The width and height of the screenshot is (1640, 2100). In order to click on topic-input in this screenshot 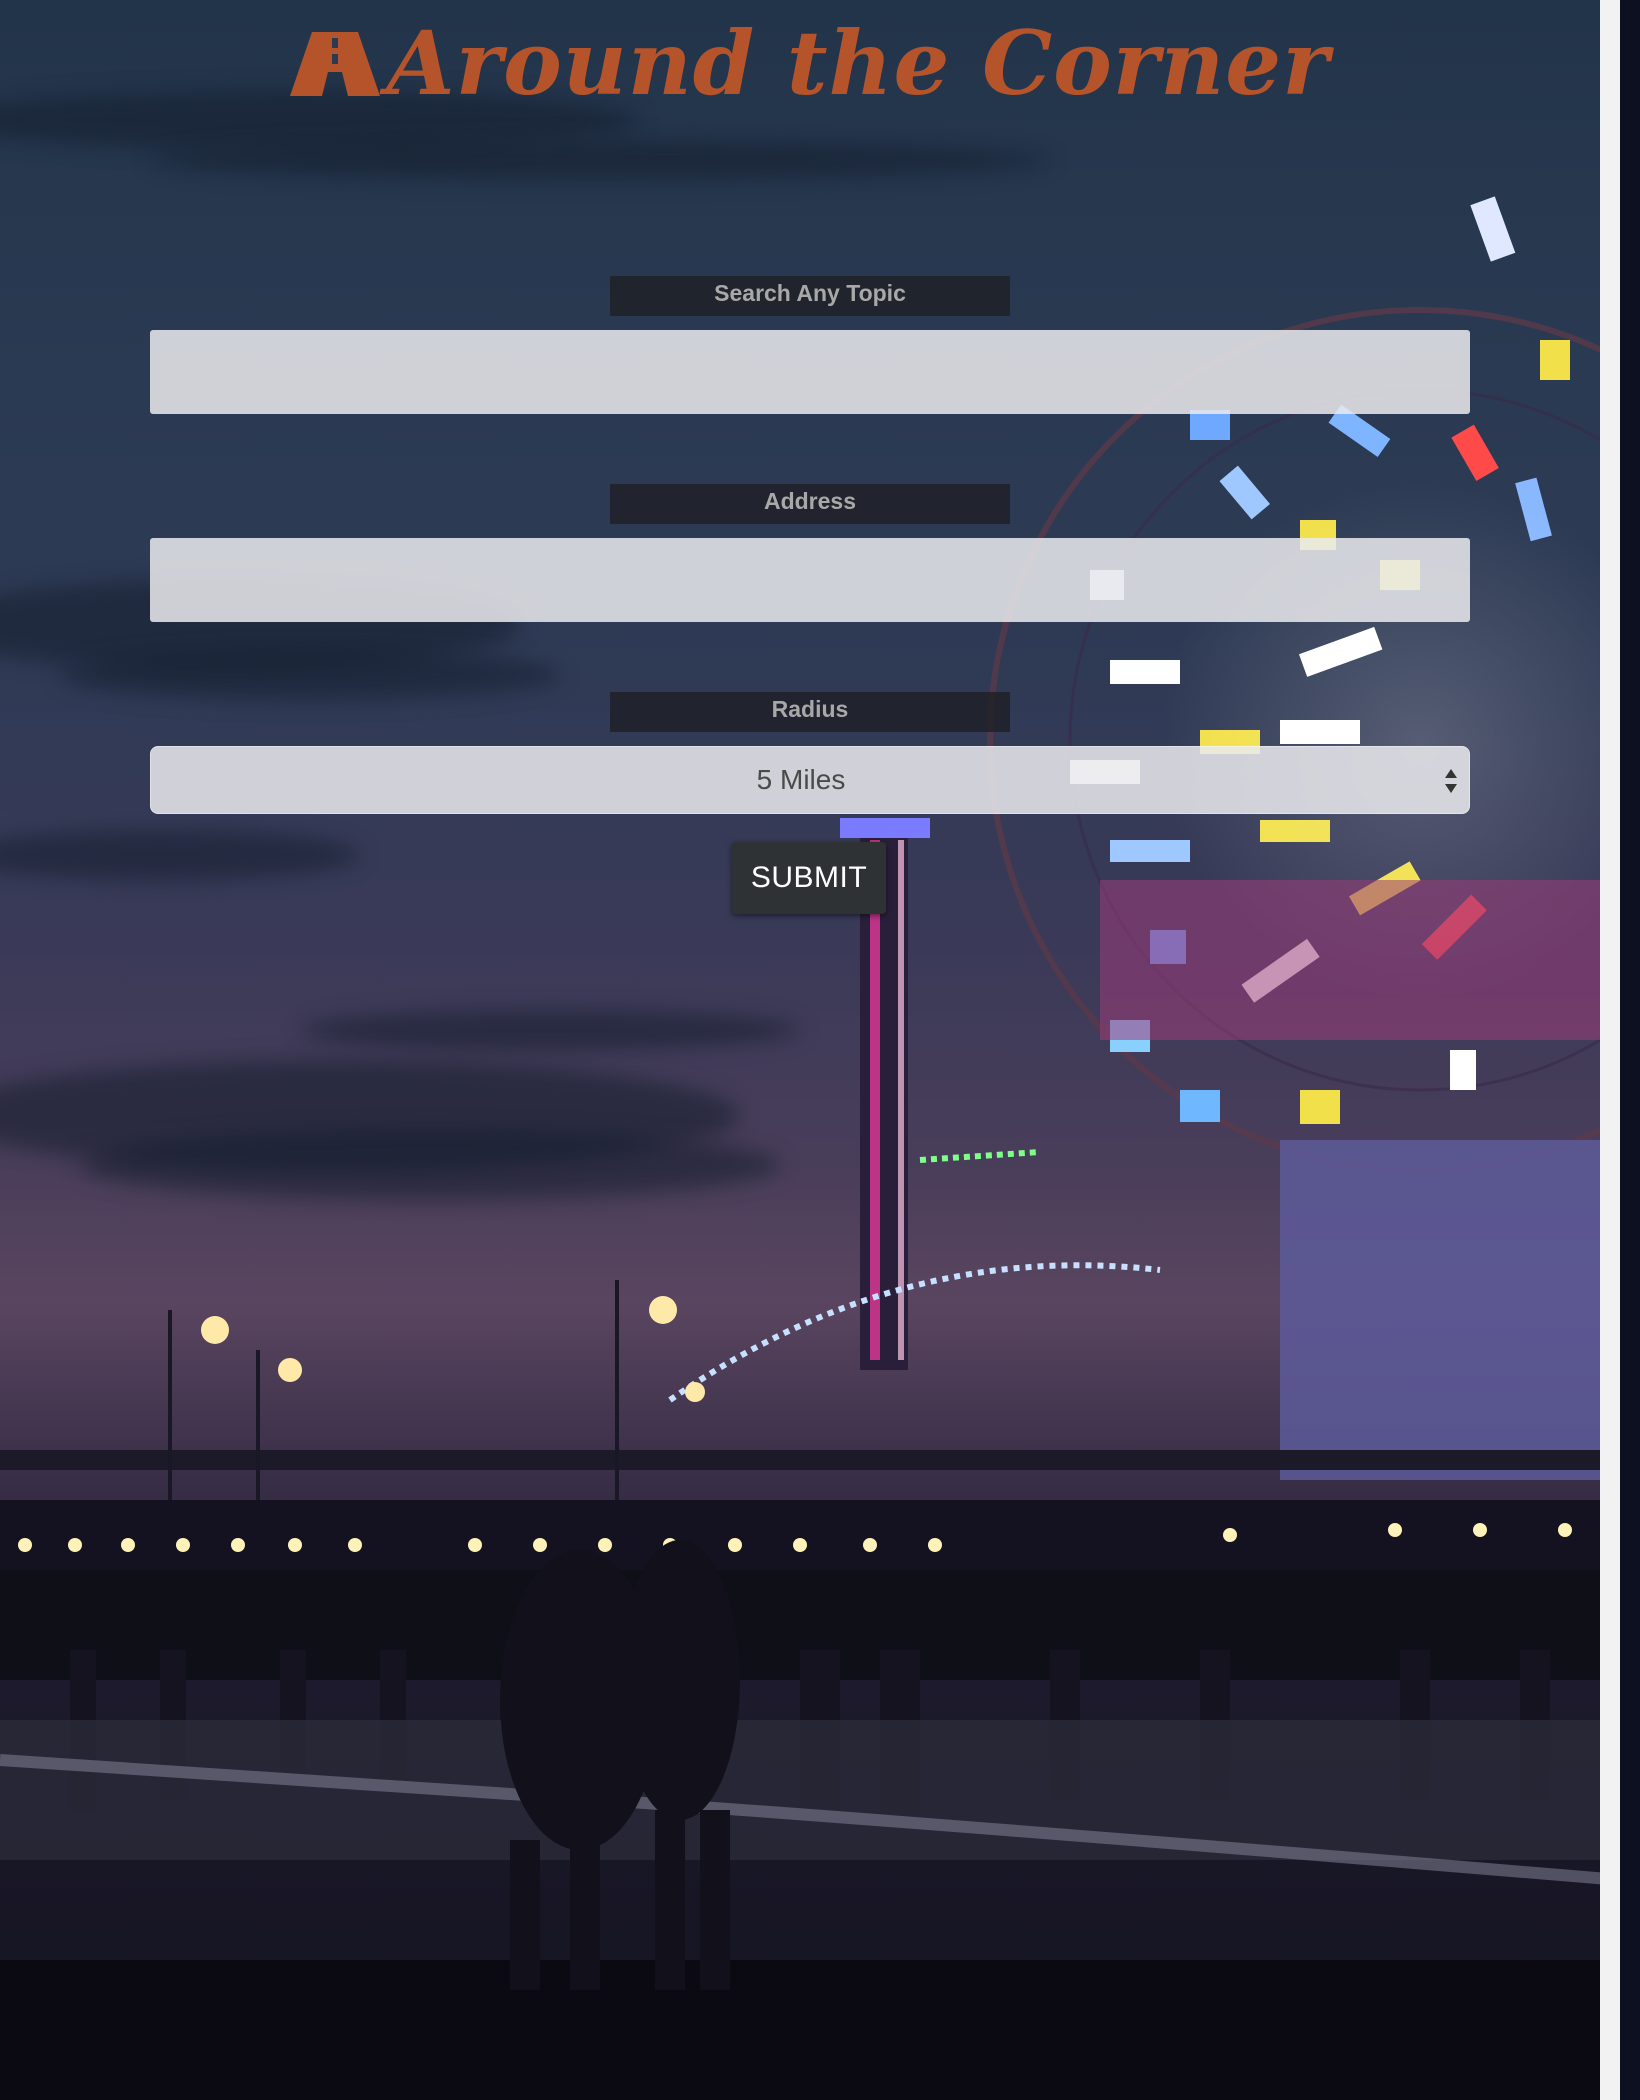, I will do `click(810, 372)`.